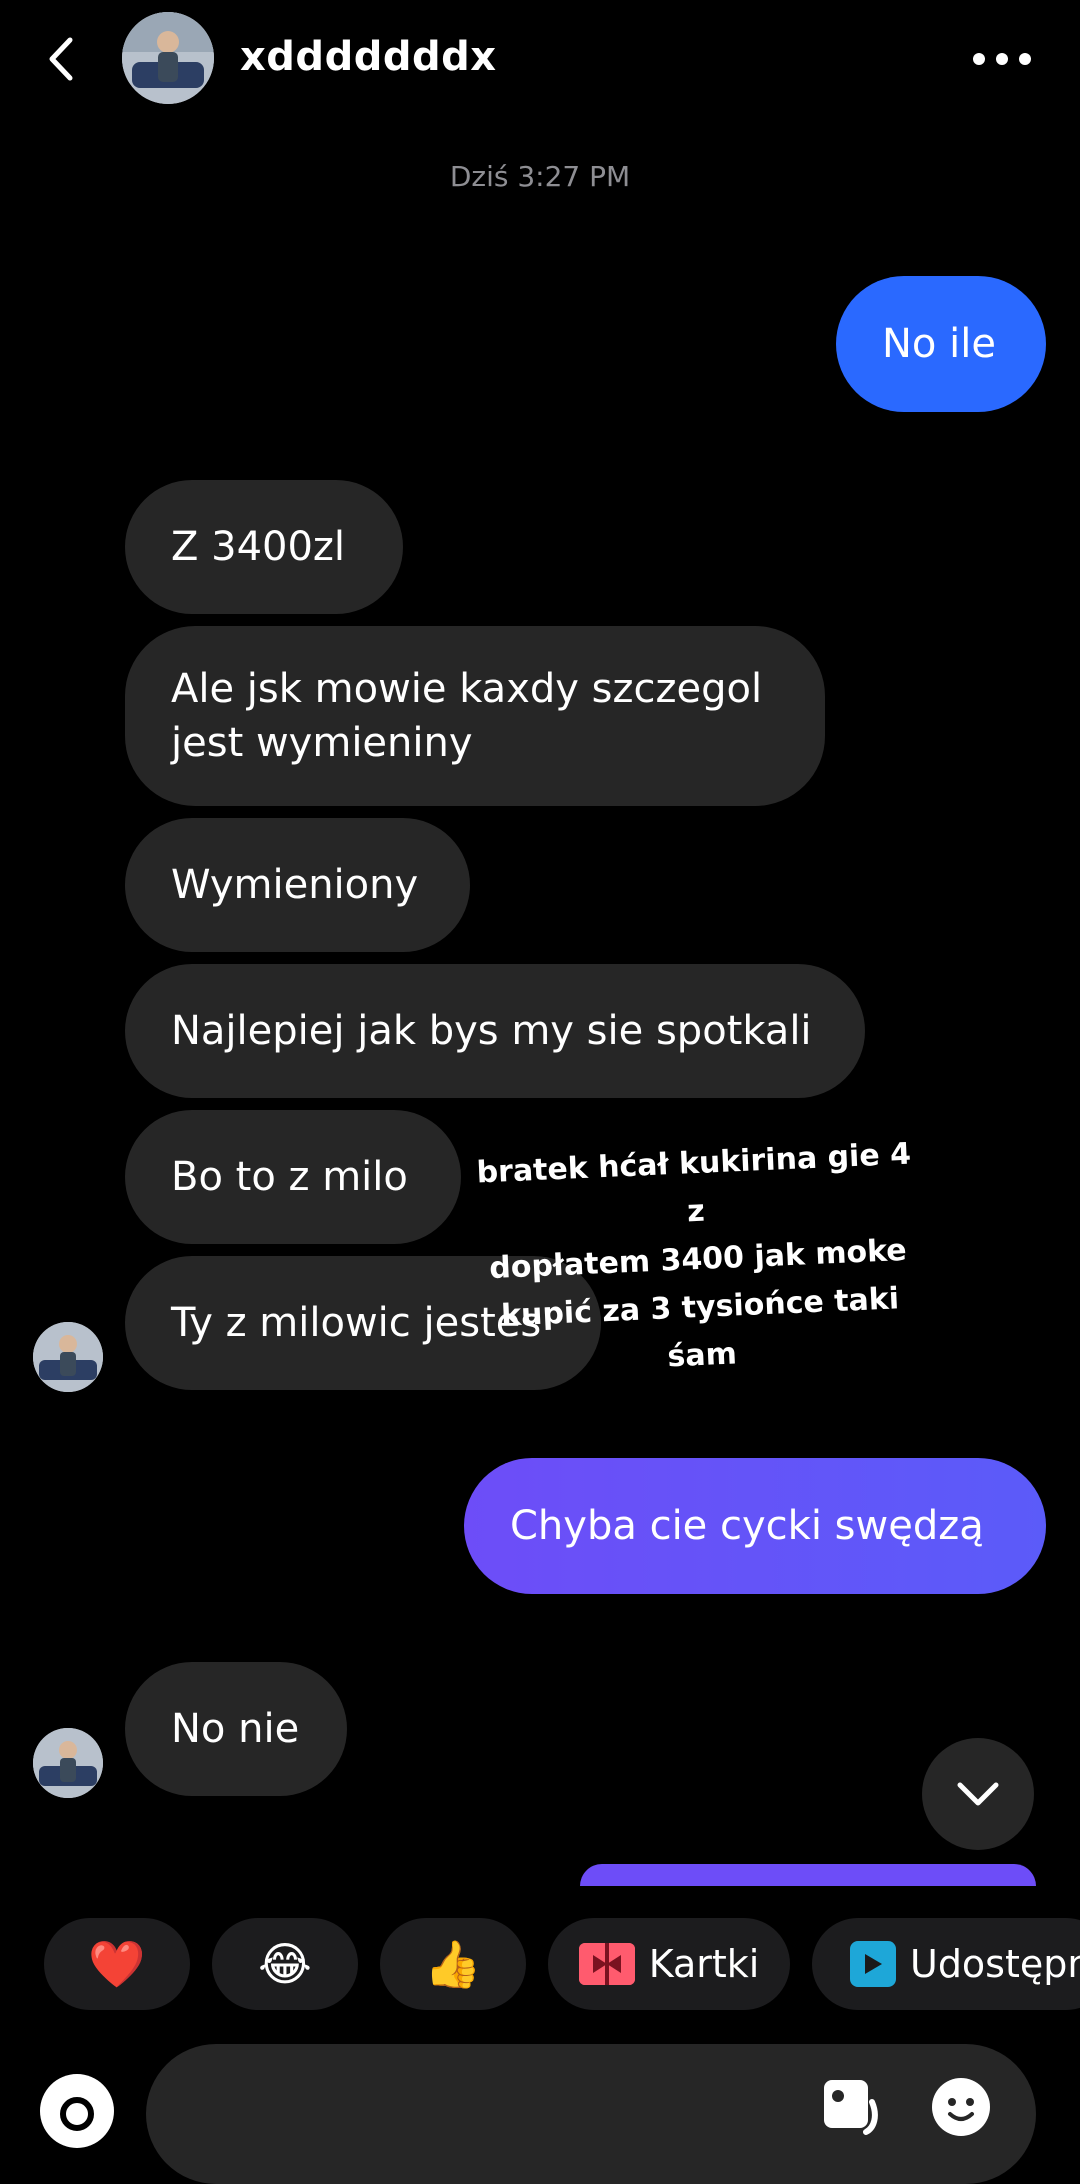 The image size is (1080, 2184). I want to click on received-message: No nie, so click(236, 1729).